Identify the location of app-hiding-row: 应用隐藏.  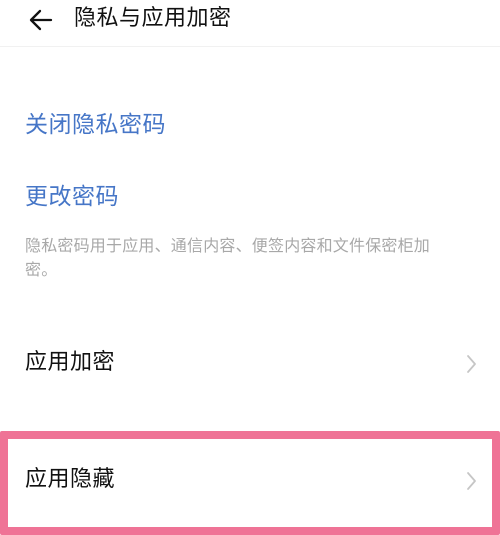
(250, 483).